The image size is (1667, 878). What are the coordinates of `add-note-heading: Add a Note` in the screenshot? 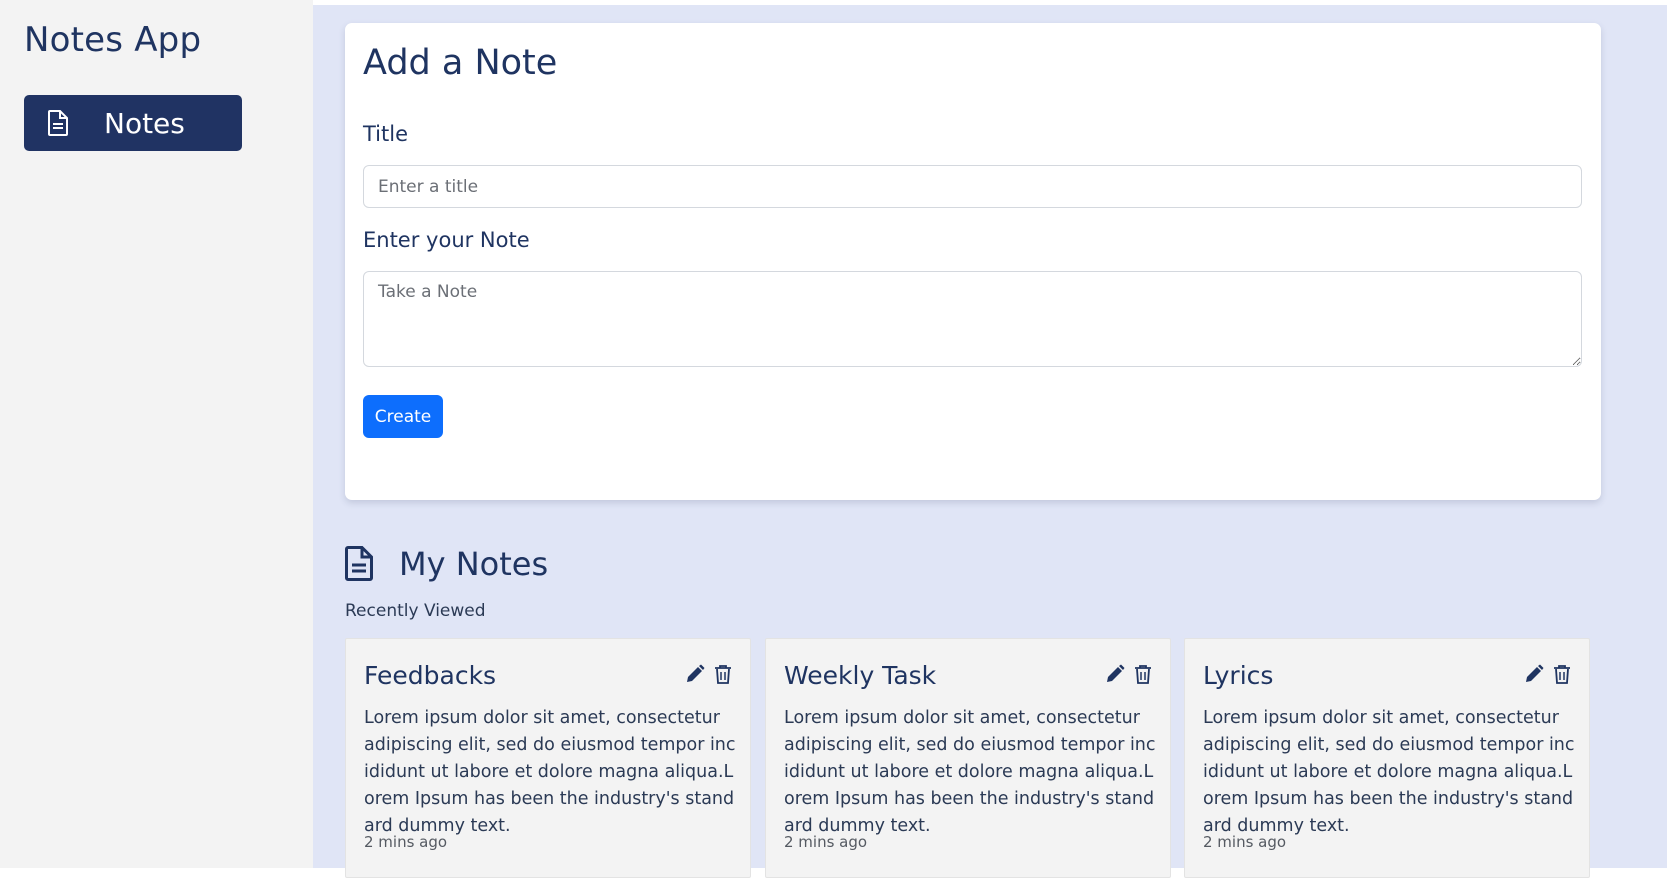 It's located at (460, 63).